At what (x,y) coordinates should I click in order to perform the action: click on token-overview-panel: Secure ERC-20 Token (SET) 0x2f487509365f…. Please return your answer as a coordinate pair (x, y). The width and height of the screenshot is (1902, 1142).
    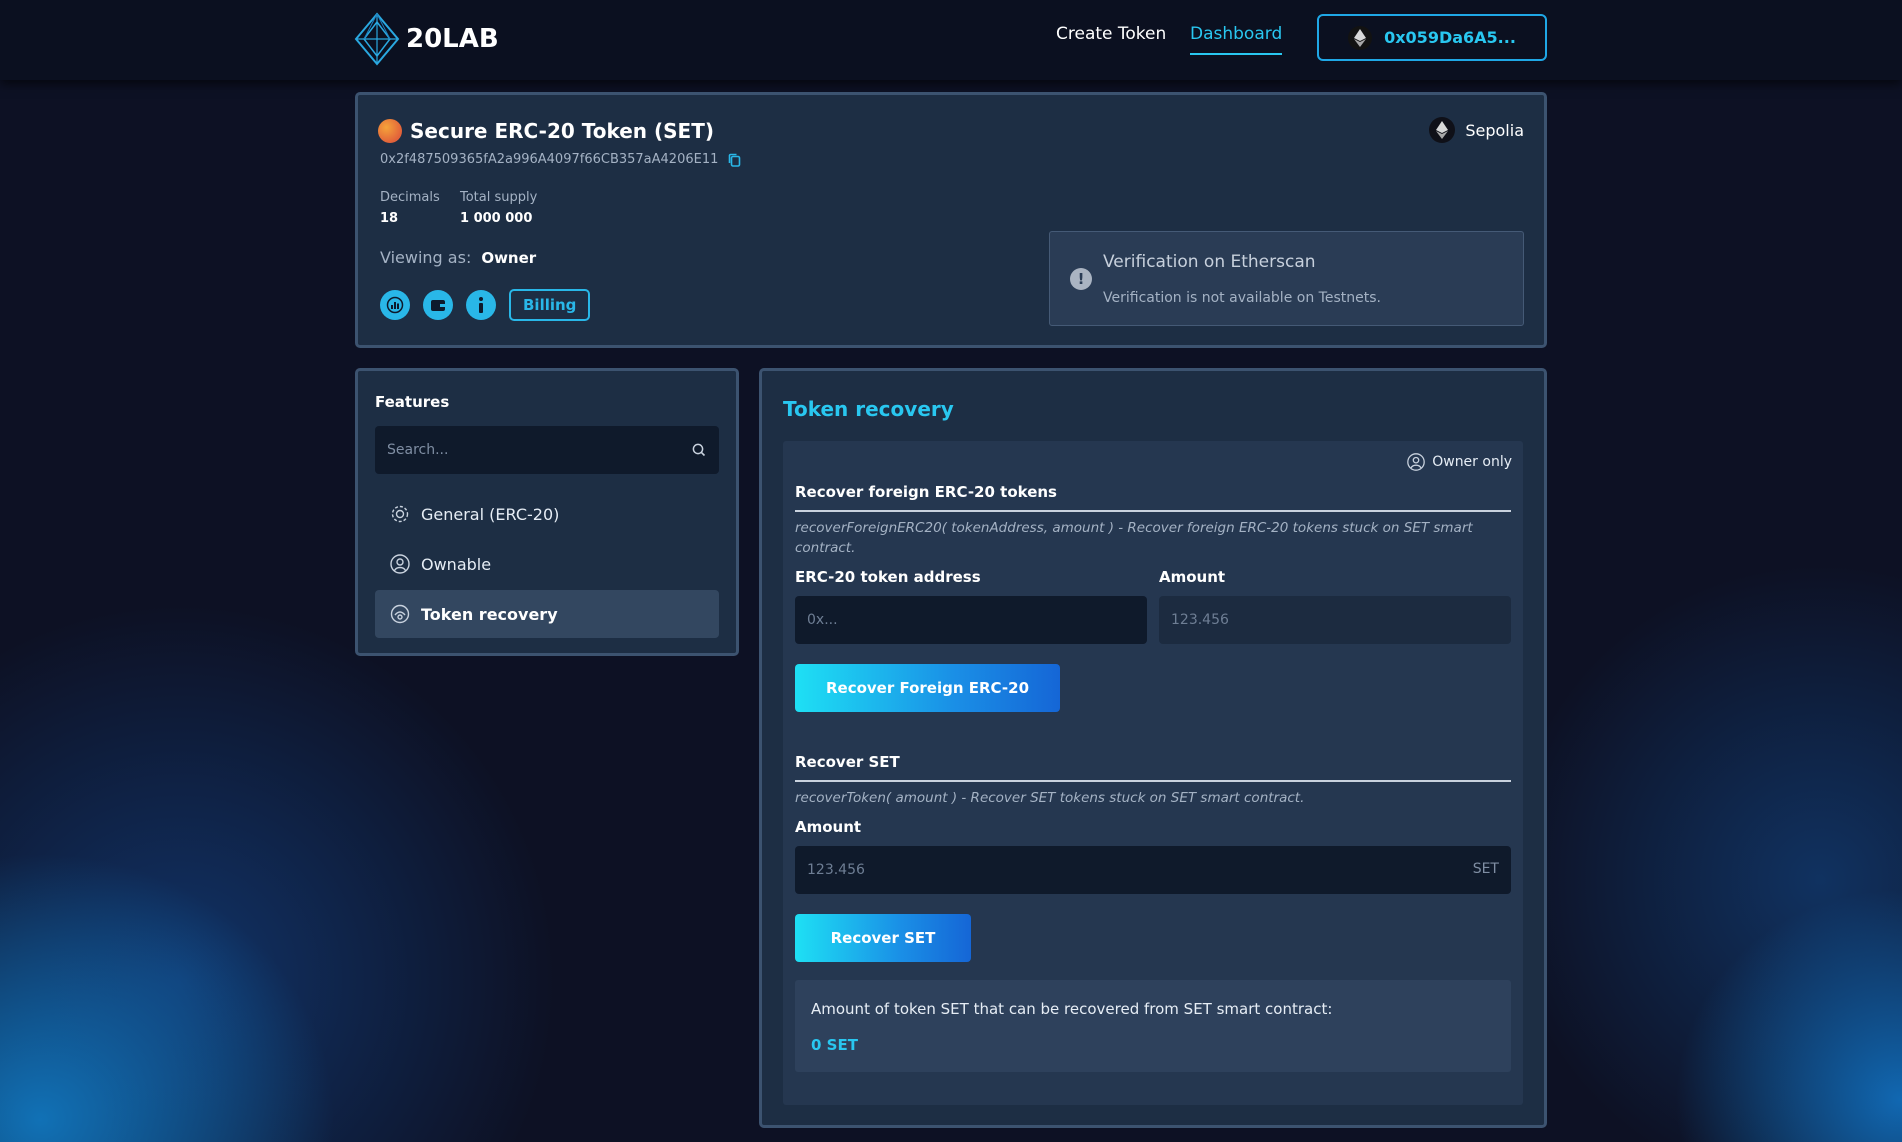
    Looking at the image, I should click on (951, 220).